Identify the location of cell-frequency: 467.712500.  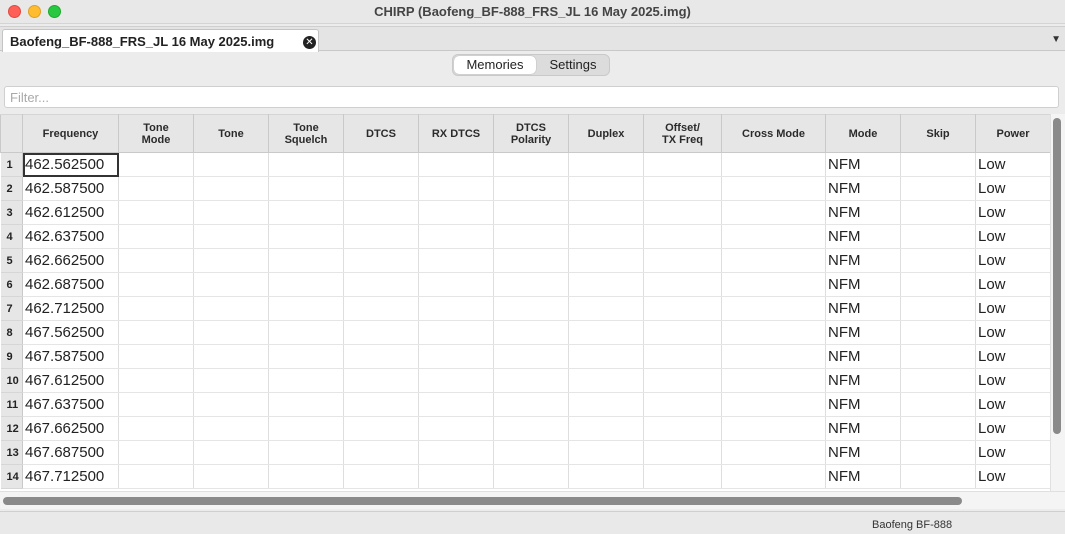
(70, 476).